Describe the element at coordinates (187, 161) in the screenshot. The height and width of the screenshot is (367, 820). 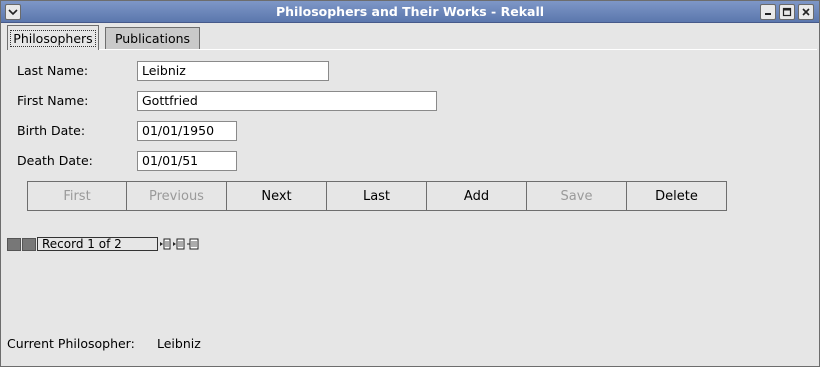
I see `death-date-field: 01/01/51` at that location.